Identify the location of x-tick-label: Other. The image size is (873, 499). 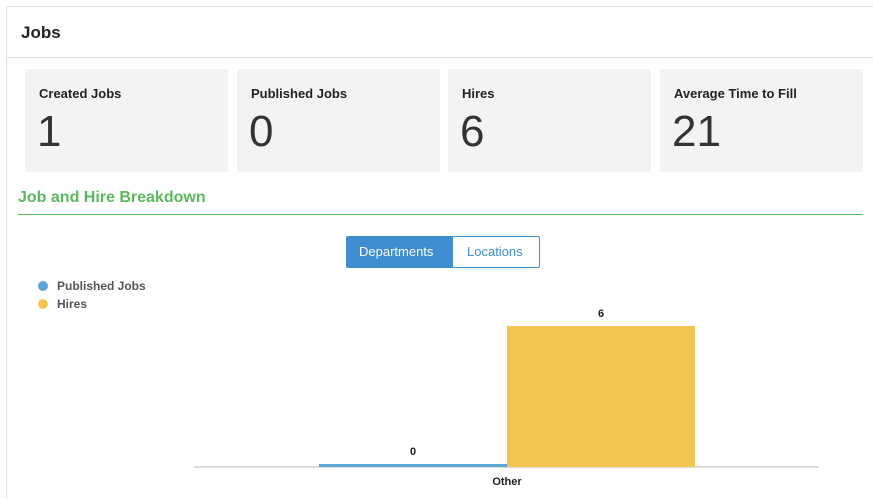
(507, 482).